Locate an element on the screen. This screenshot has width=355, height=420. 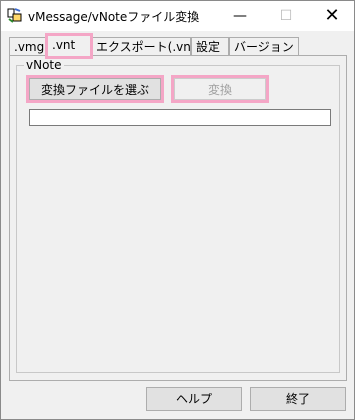
help-button: ヘルプ is located at coordinates (194, 399).